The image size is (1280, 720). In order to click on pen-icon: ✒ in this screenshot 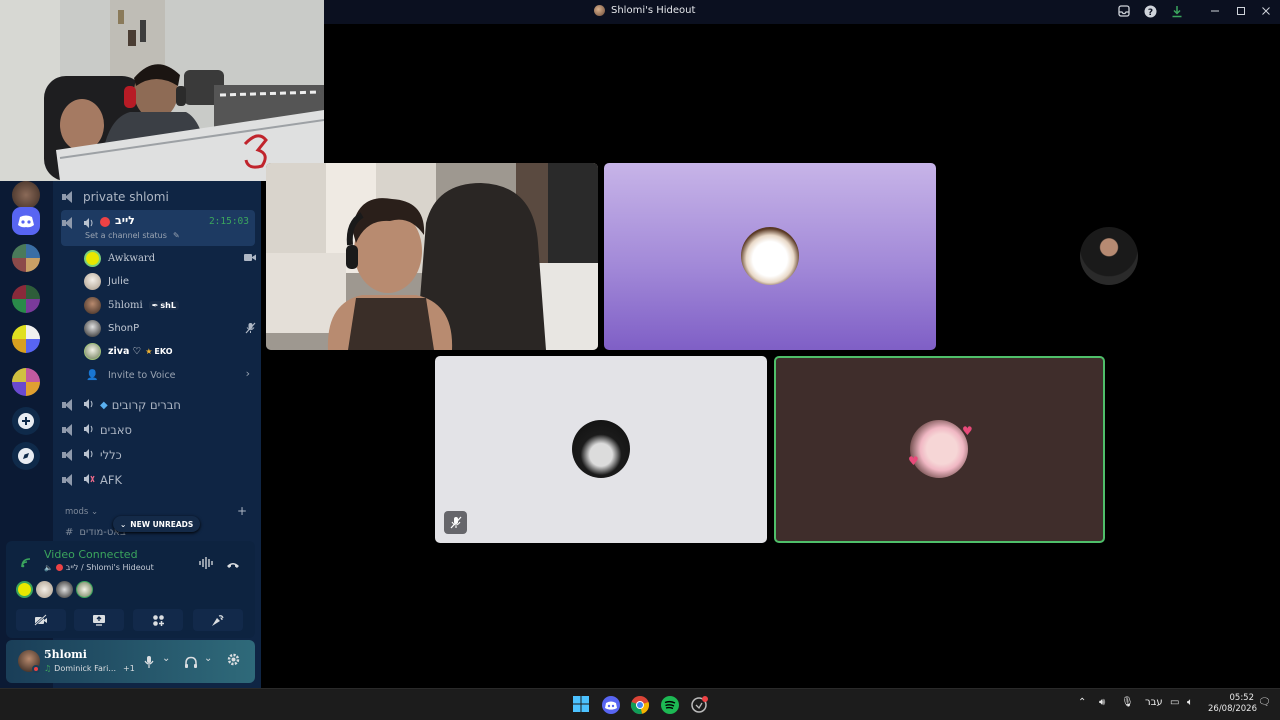, I will do `click(155, 305)`.